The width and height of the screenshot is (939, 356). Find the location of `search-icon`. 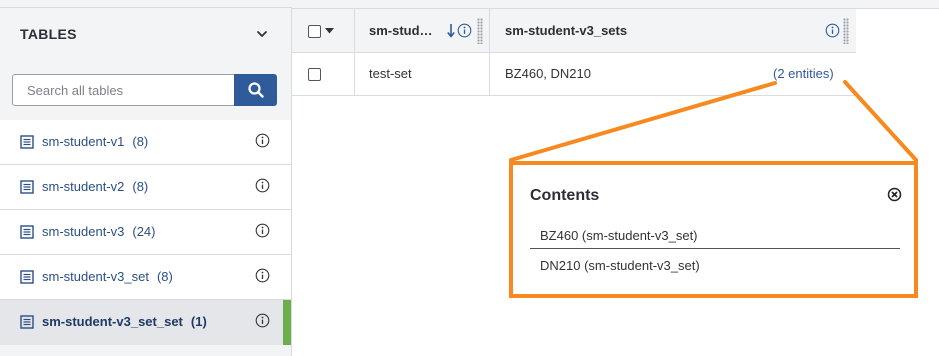

search-icon is located at coordinates (255, 90).